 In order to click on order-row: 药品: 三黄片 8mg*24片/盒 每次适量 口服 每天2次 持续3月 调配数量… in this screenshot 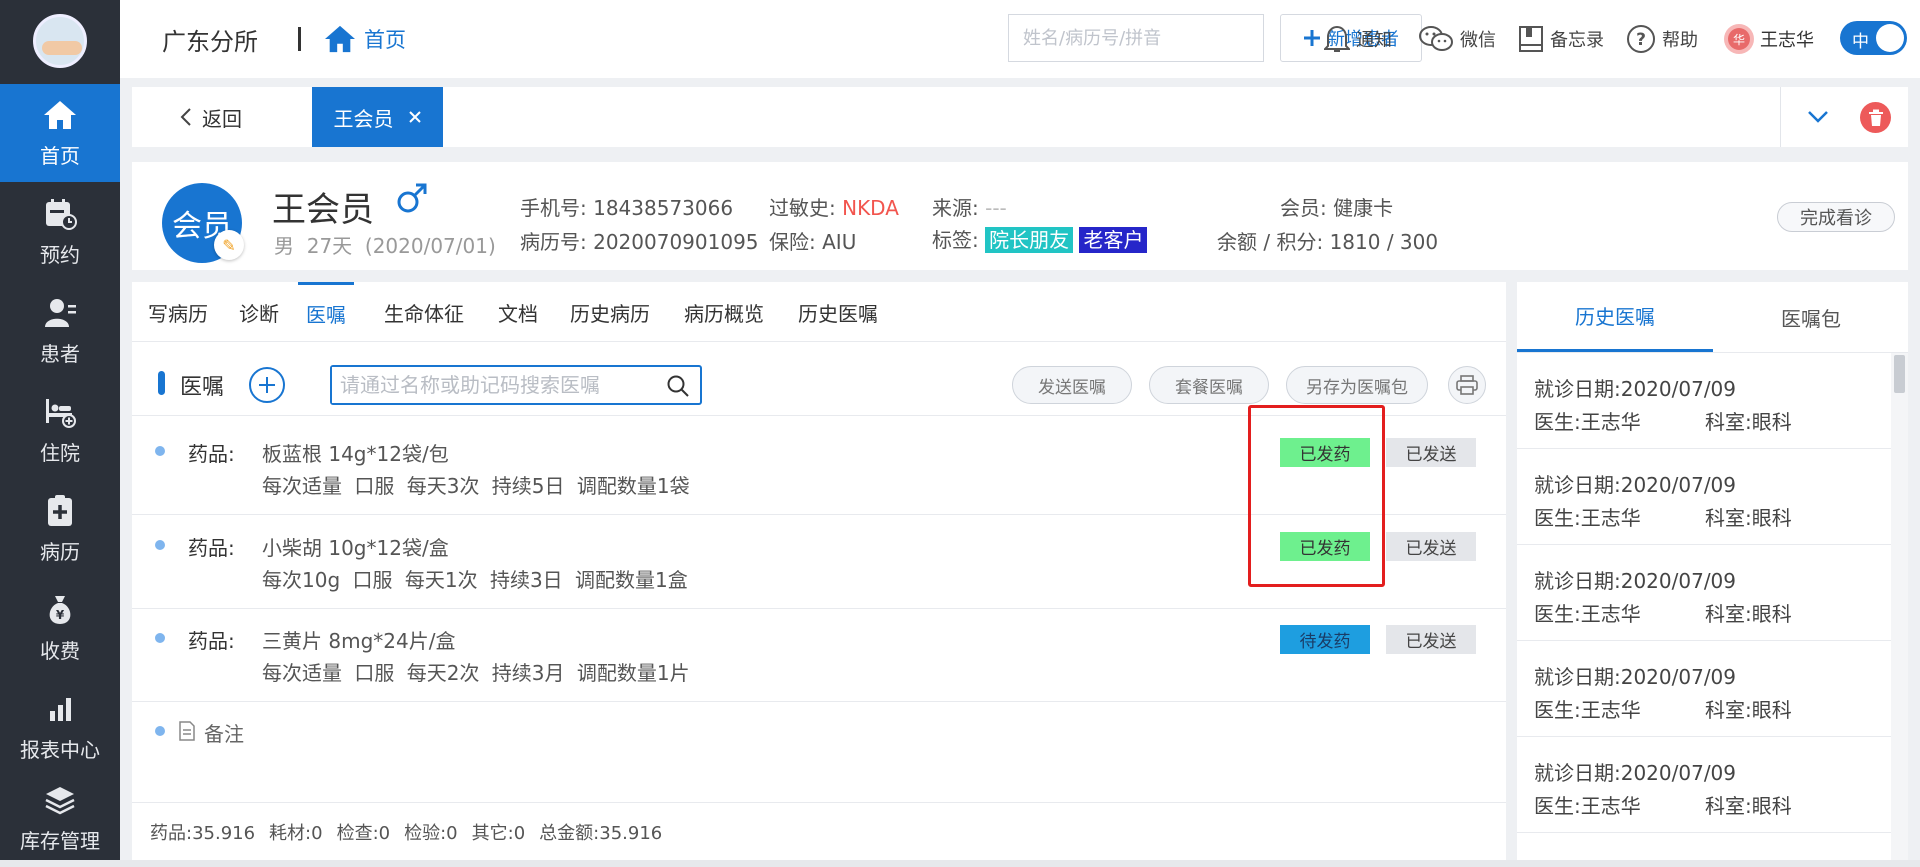, I will do `click(819, 655)`.